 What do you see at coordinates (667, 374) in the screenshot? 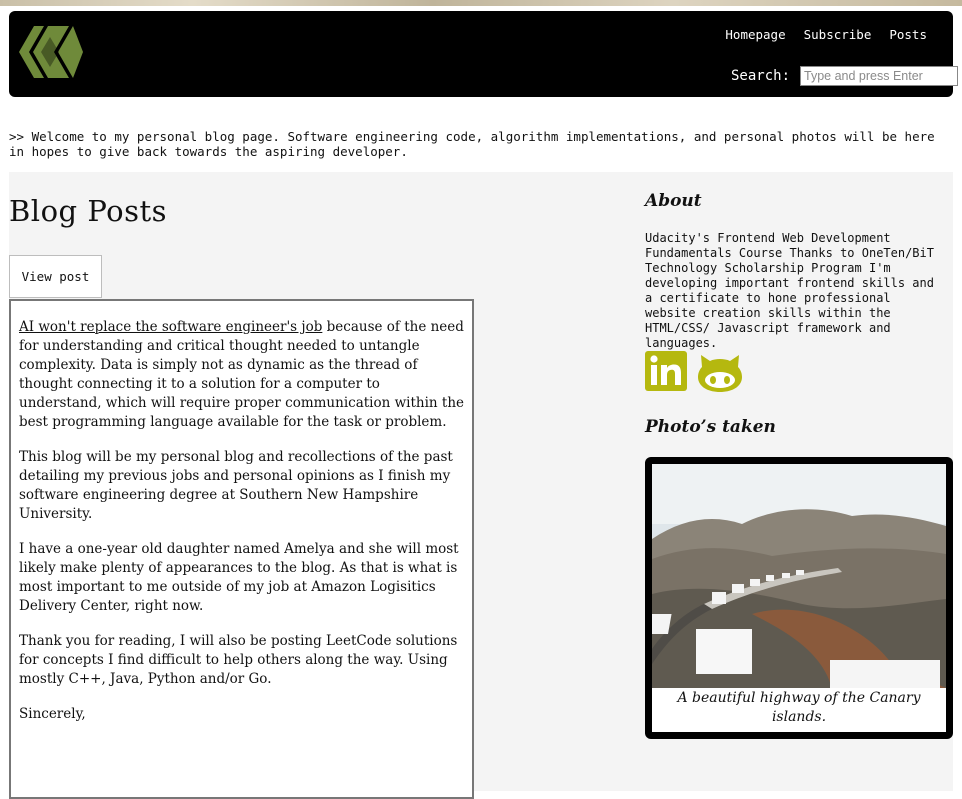
I see `linkedin-icon` at bounding box center [667, 374].